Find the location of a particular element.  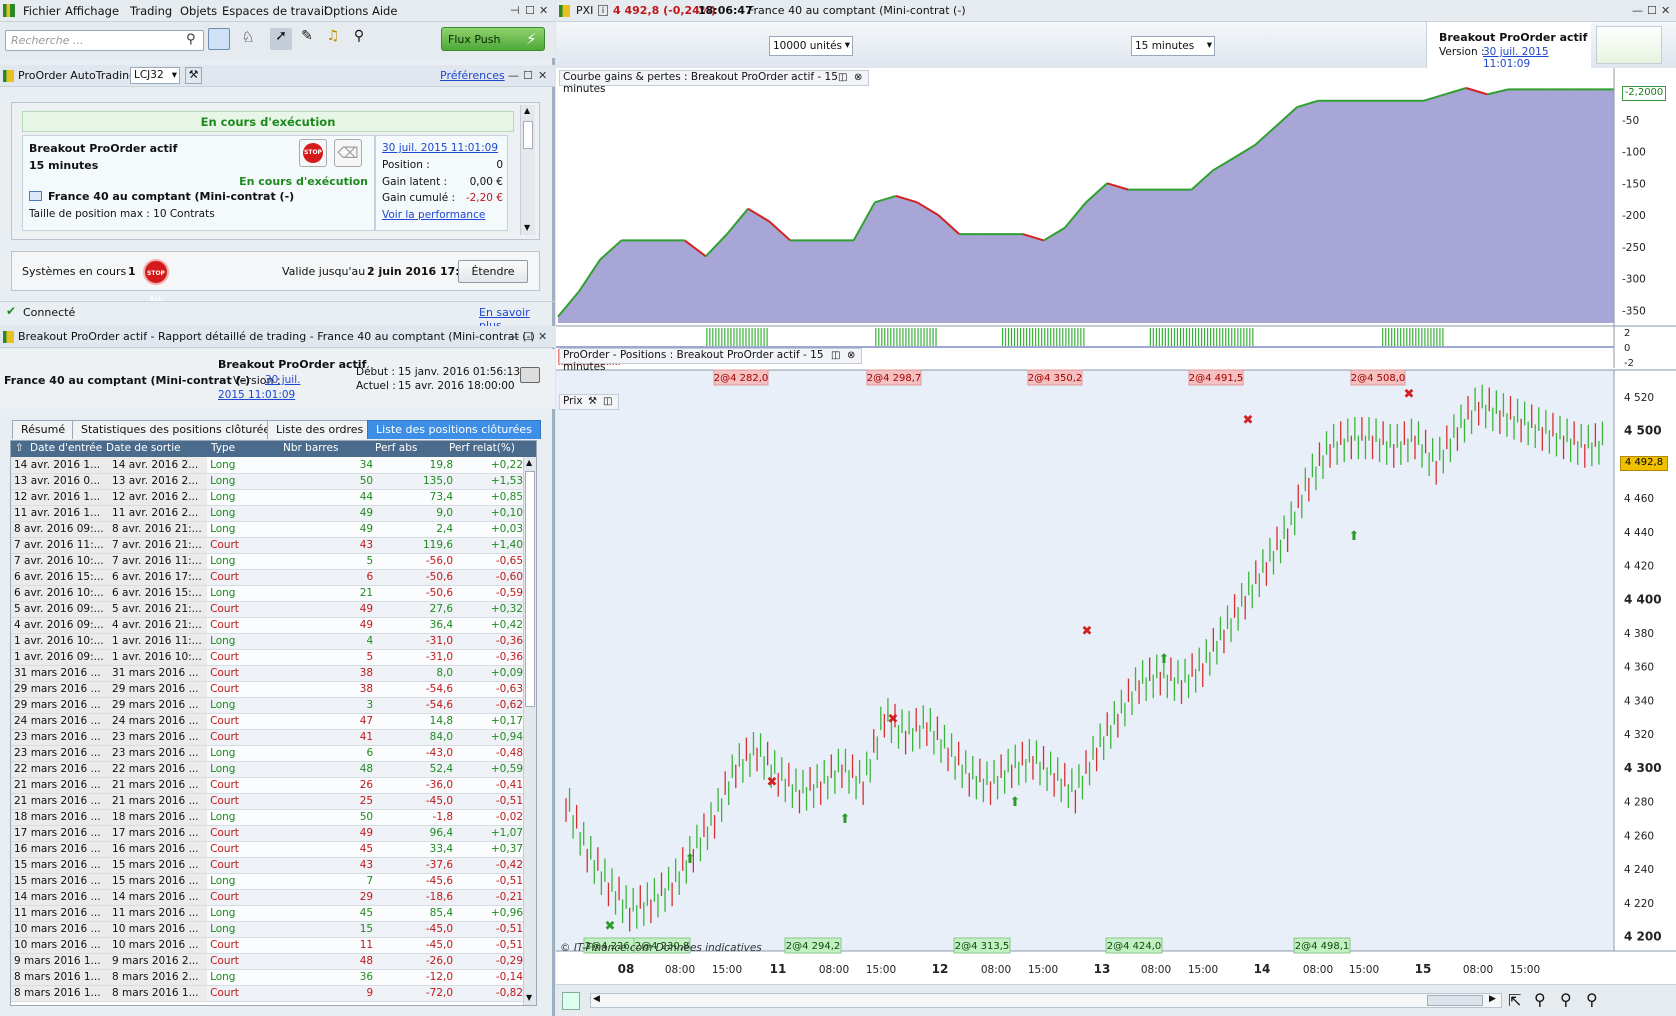

menu-aide: Aide is located at coordinates (384, 11).